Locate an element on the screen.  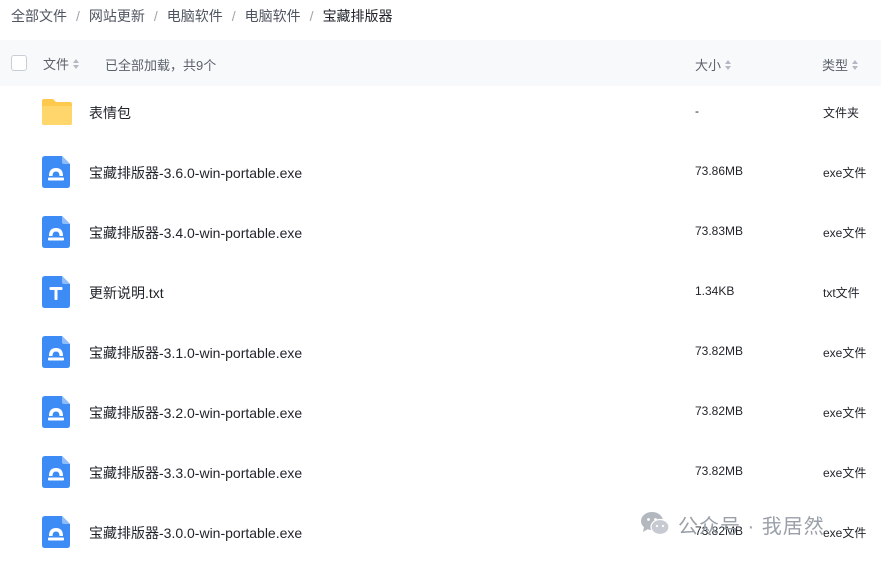
file-name: 宝藏排版器-3.4.0-win-portable.exe is located at coordinates (195, 233).